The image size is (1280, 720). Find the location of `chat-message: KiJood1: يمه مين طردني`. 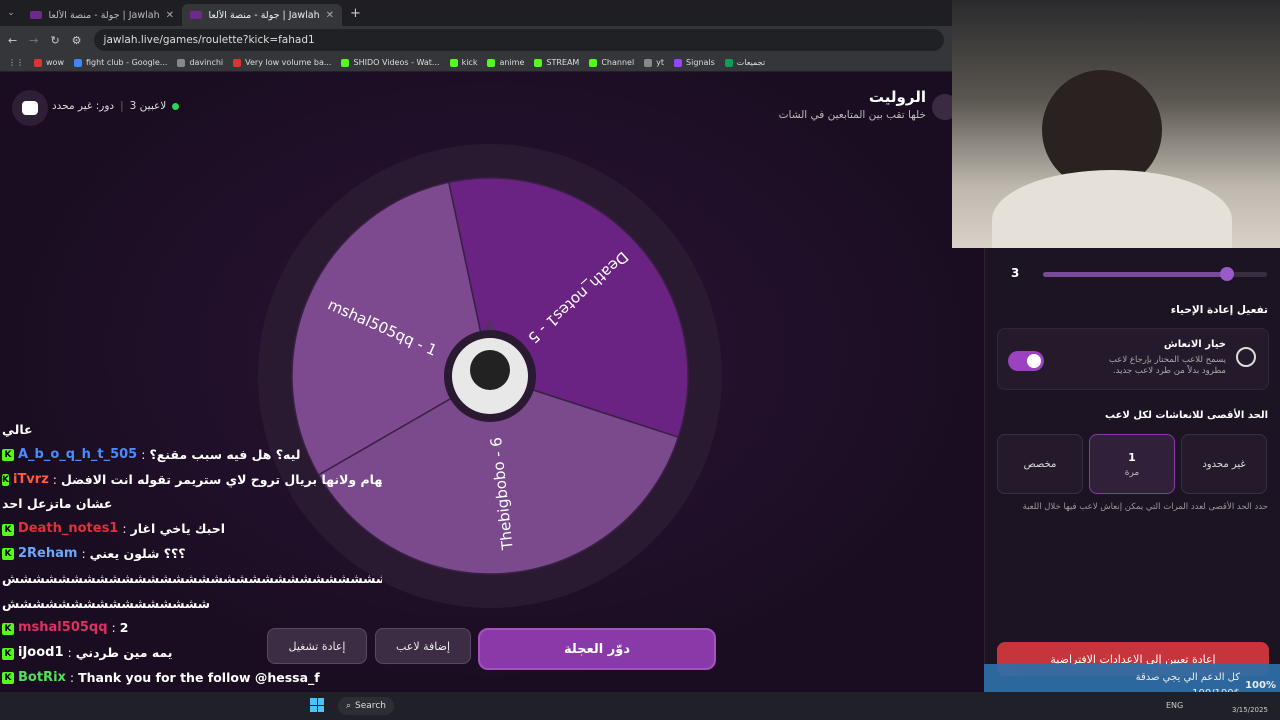

chat-message: KiJood1: يمه مين طردني is located at coordinates (192, 653).